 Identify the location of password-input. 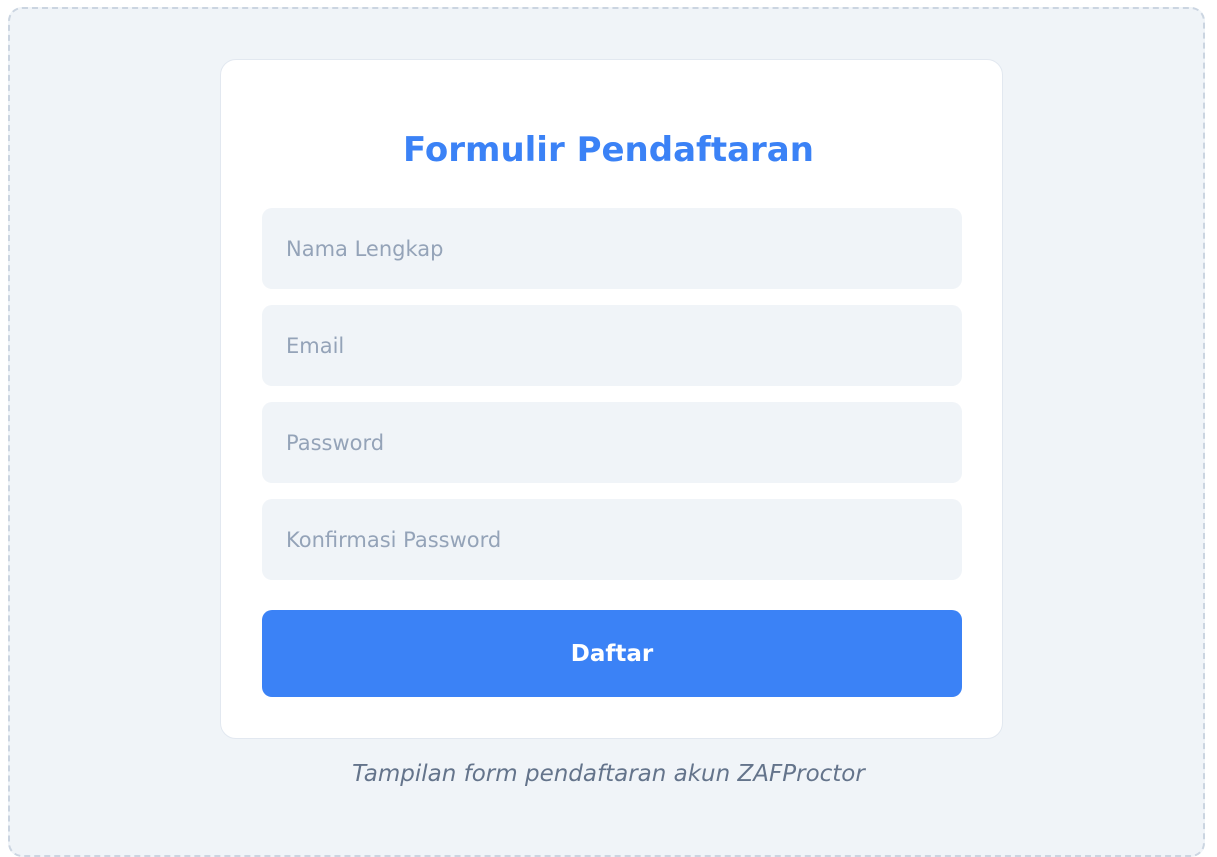
(612, 442).